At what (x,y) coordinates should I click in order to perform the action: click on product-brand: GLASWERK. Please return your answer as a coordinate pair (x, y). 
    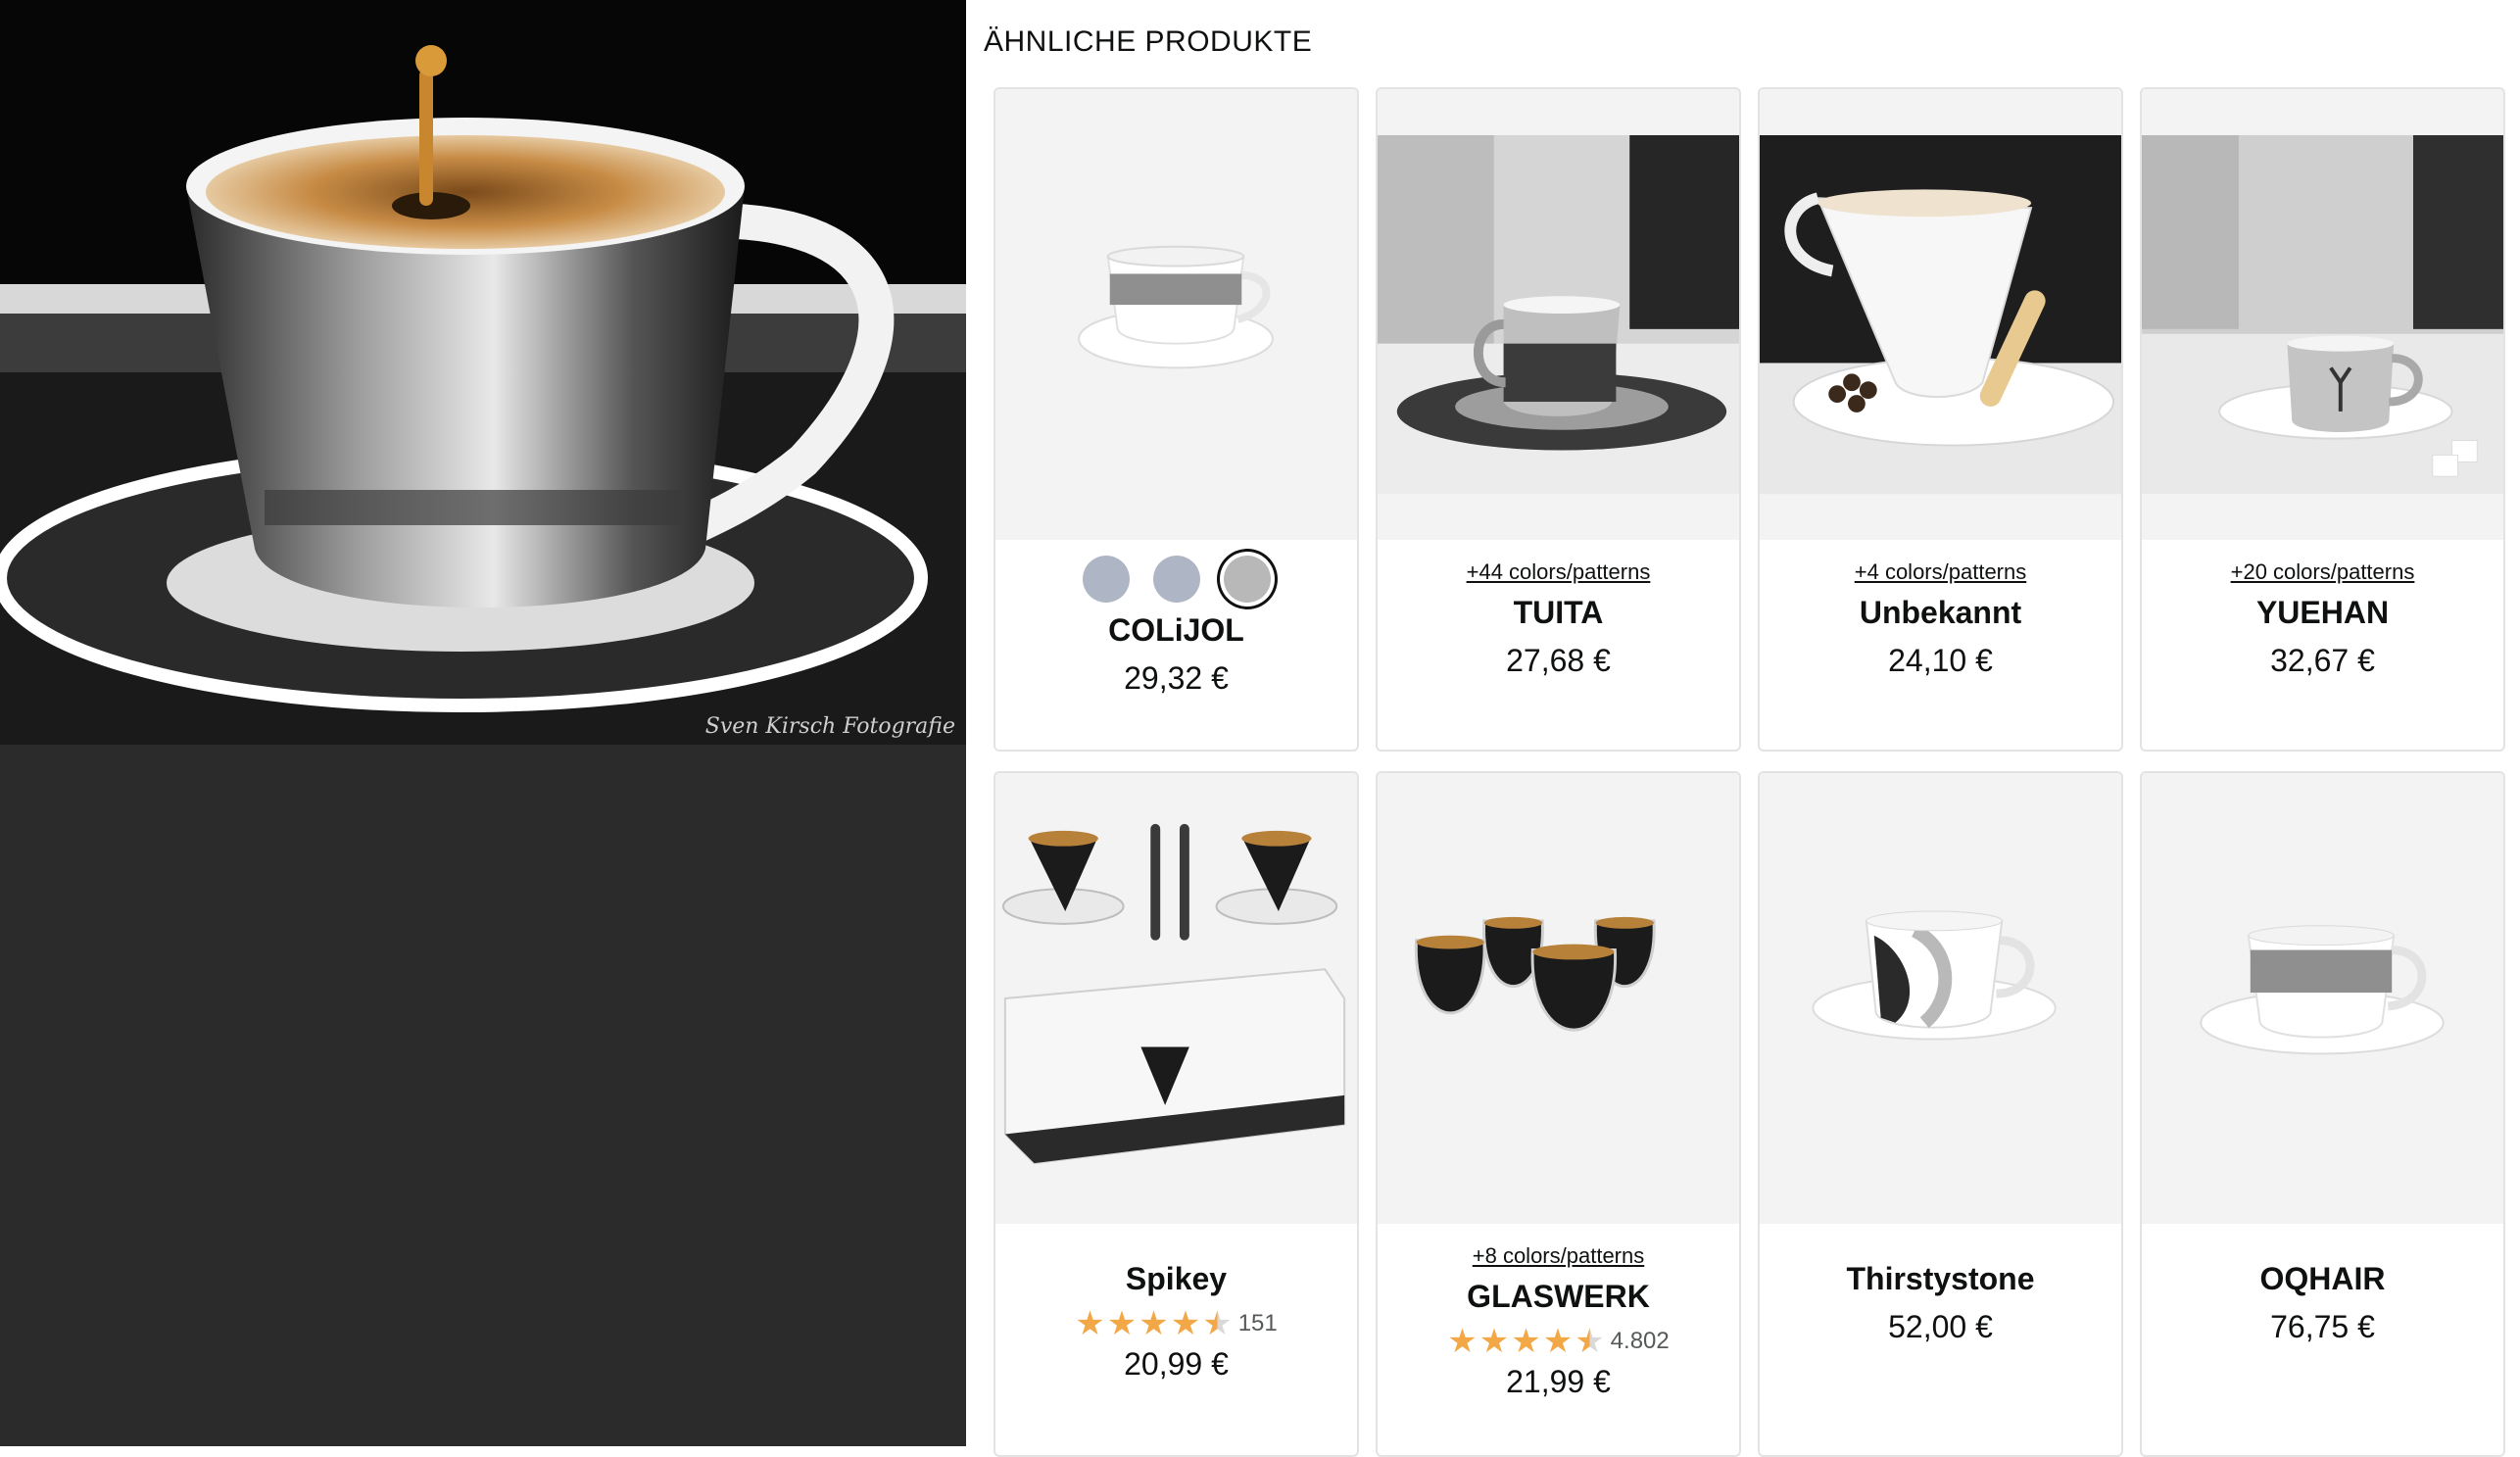
    Looking at the image, I should click on (1558, 1297).